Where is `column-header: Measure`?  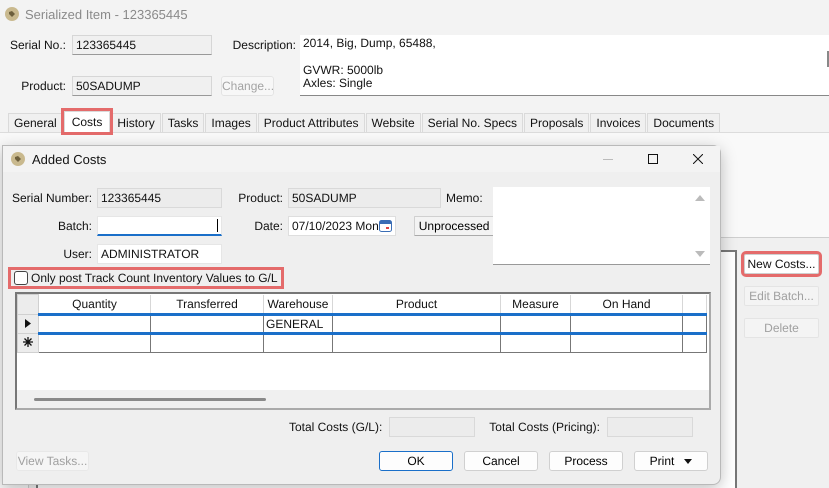
column-header: Measure is located at coordinates (535, 304).